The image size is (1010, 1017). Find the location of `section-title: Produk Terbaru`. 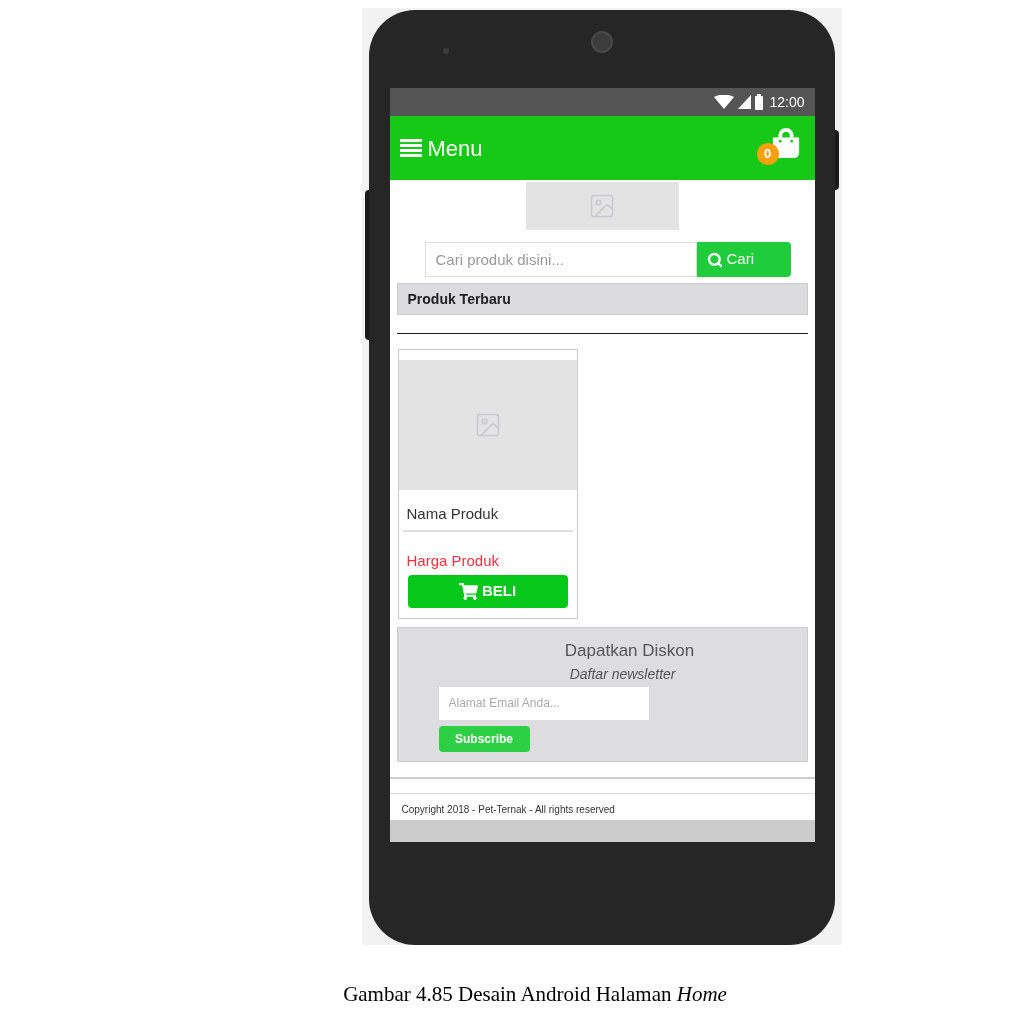

section-title: Produk Terbaru is located at coordinates (459, 299).